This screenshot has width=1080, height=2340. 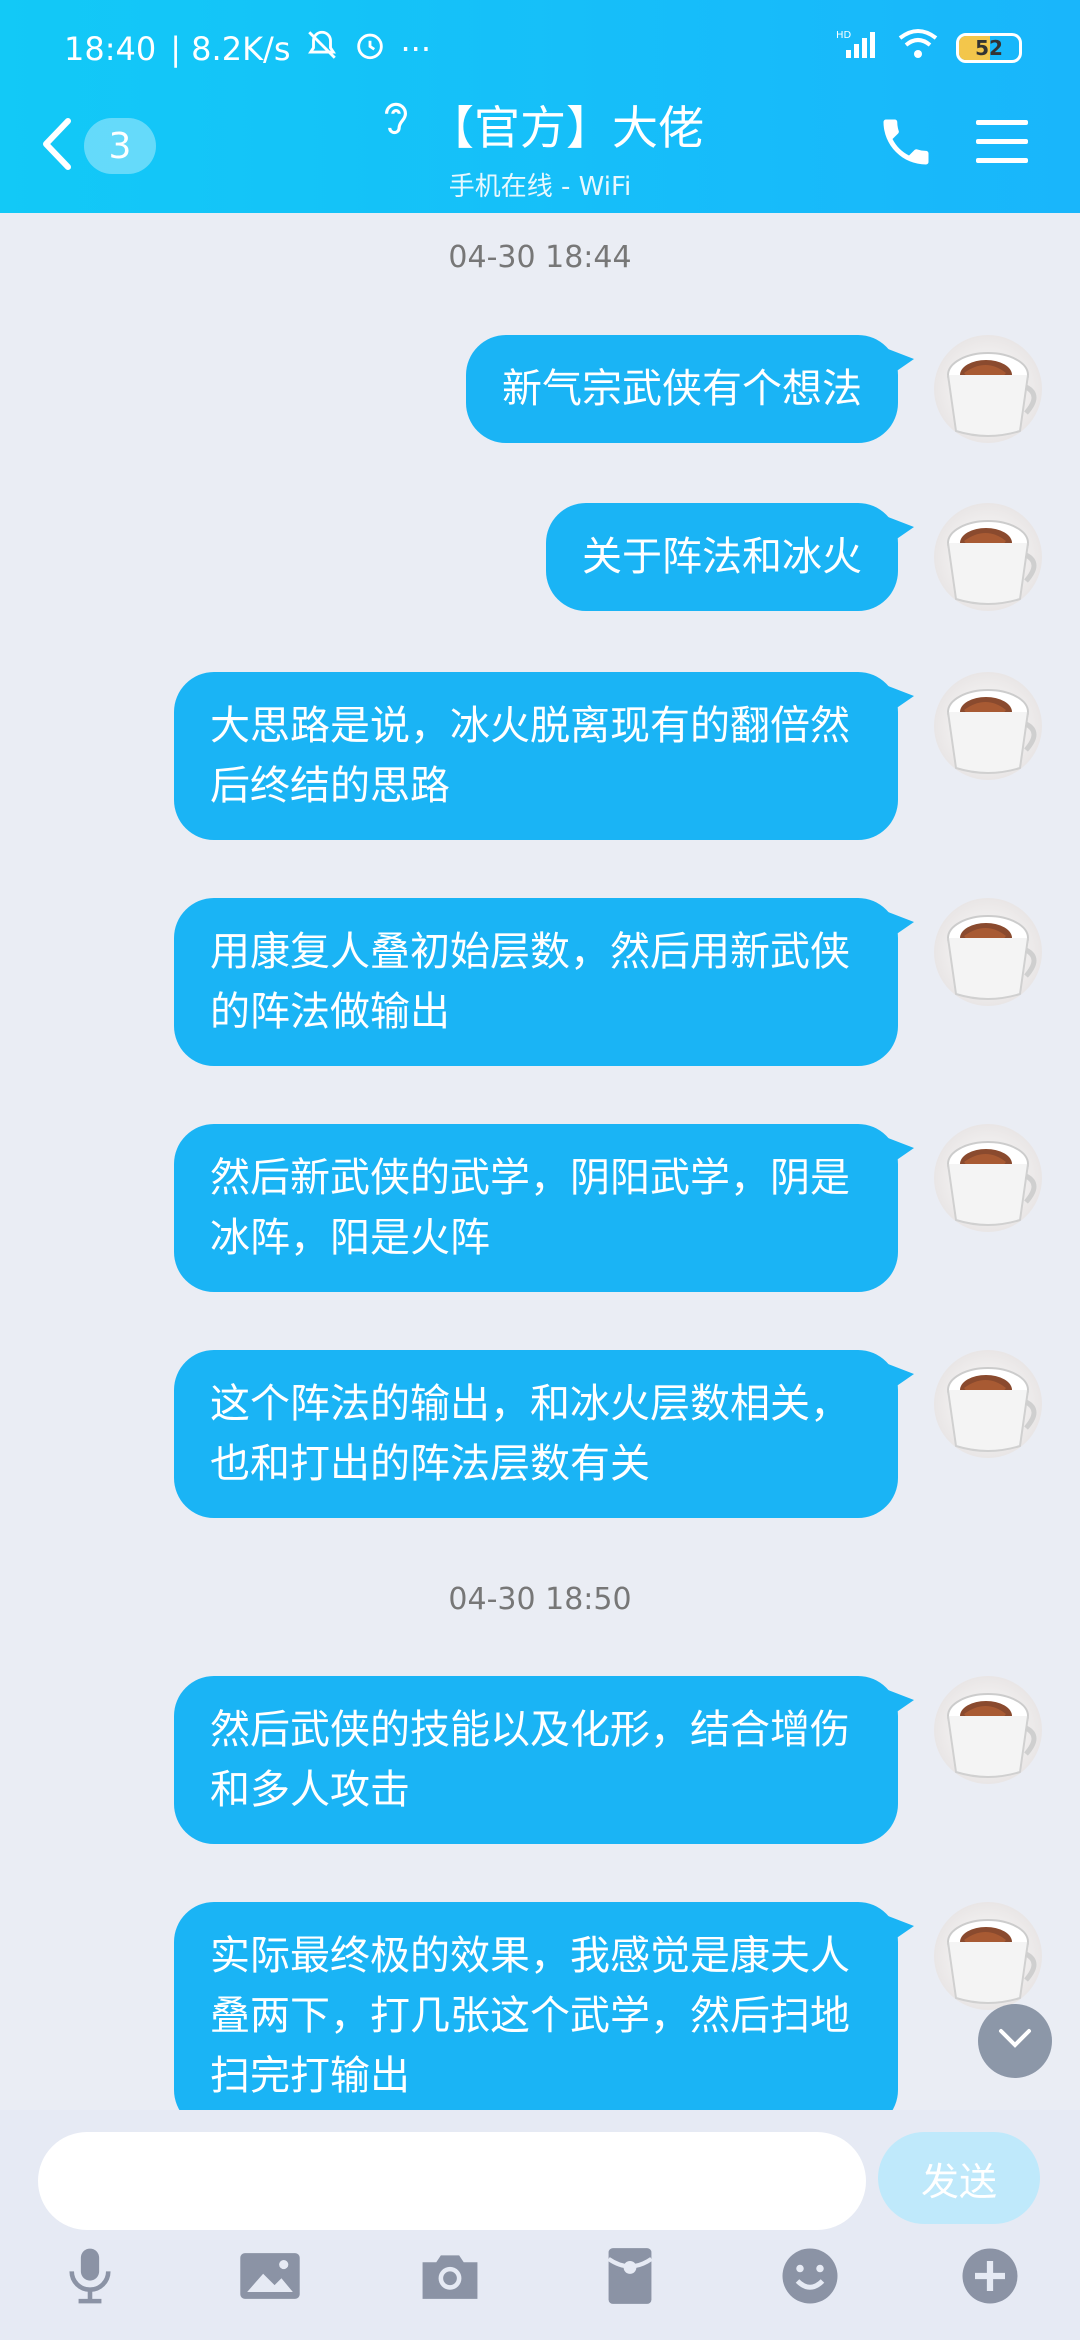 I want to click on alarm-icon, so click(x=370, y=49).